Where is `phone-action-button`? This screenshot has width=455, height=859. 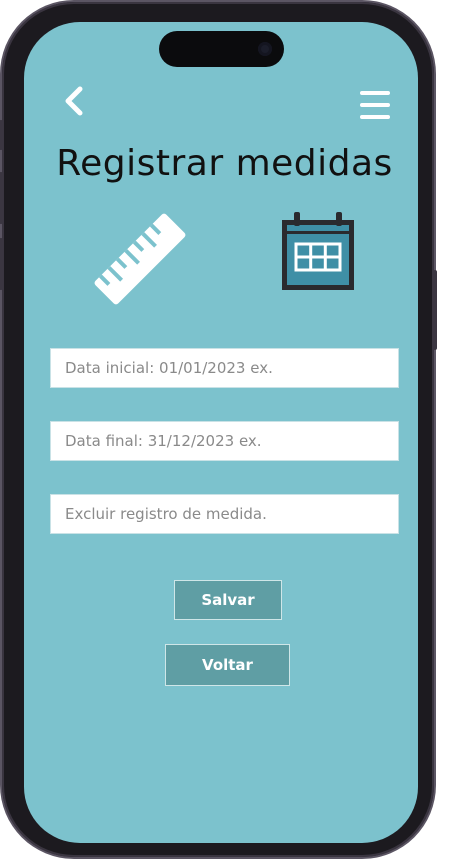 phone-action-button is located at coordinates (1, 135).